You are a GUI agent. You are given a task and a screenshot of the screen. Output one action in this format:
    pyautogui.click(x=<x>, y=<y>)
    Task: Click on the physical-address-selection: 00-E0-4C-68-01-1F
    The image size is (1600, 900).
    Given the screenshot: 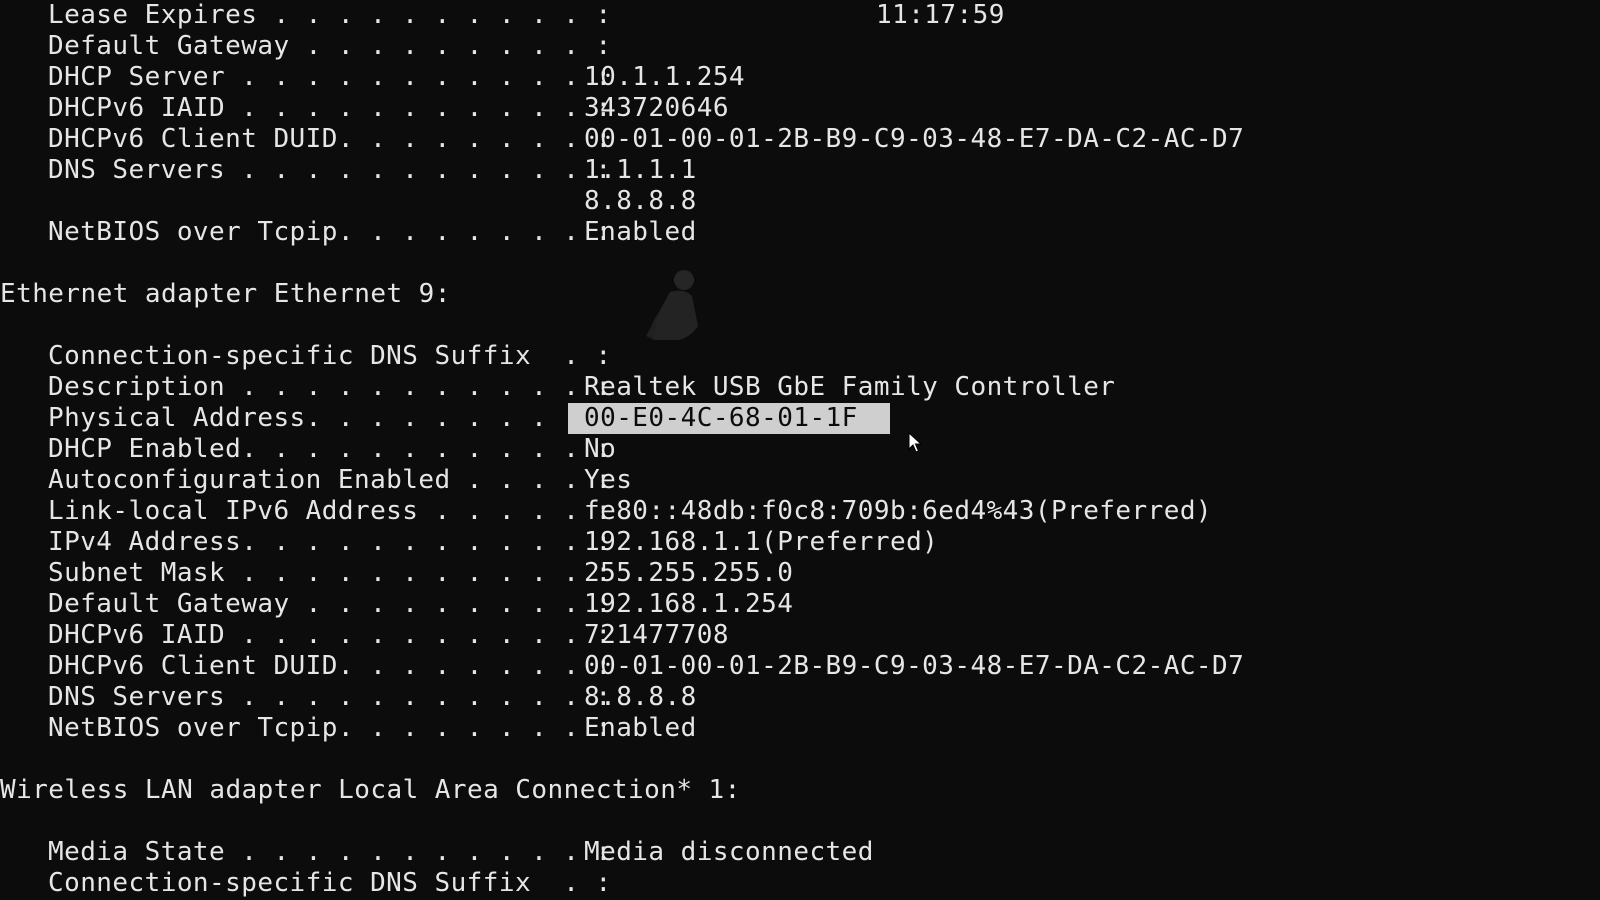 What is the action you would take?
    pyautogui.click(x=729, y=418)
    